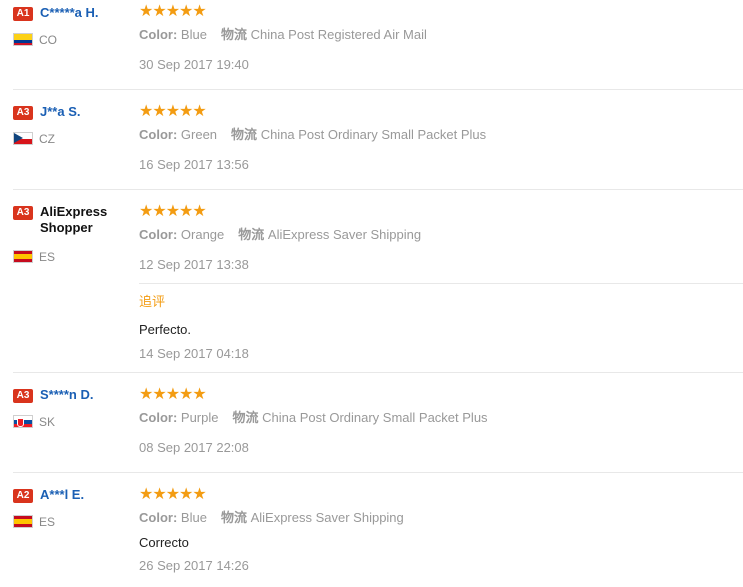 This screenshot has height=587, width=743. I want to click on buyer-country: SK, so click(47, 422).